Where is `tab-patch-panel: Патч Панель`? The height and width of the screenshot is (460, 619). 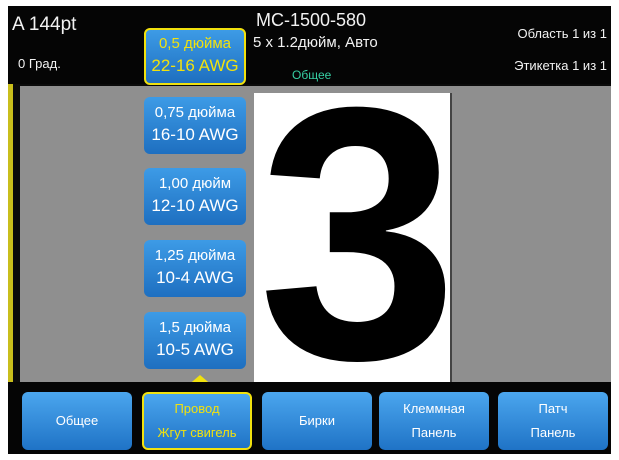 tab-patch-panel: Патч Панель is located at coordinates (553, 421).